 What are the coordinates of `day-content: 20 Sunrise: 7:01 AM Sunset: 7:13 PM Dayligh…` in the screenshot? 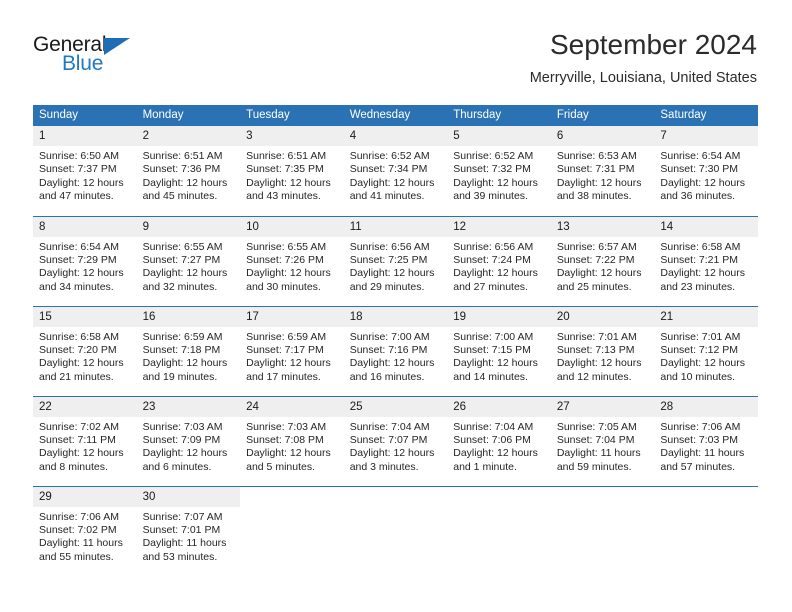 It's located at (602, 351).